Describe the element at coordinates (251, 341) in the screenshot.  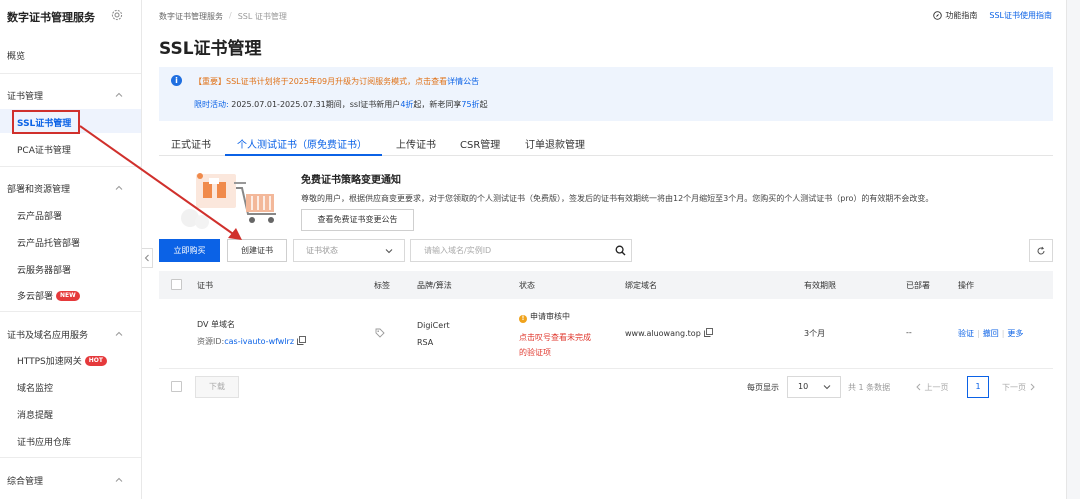
I see `resource-id: 资源ID:cas-ivauto-wfwlrz` at that location.